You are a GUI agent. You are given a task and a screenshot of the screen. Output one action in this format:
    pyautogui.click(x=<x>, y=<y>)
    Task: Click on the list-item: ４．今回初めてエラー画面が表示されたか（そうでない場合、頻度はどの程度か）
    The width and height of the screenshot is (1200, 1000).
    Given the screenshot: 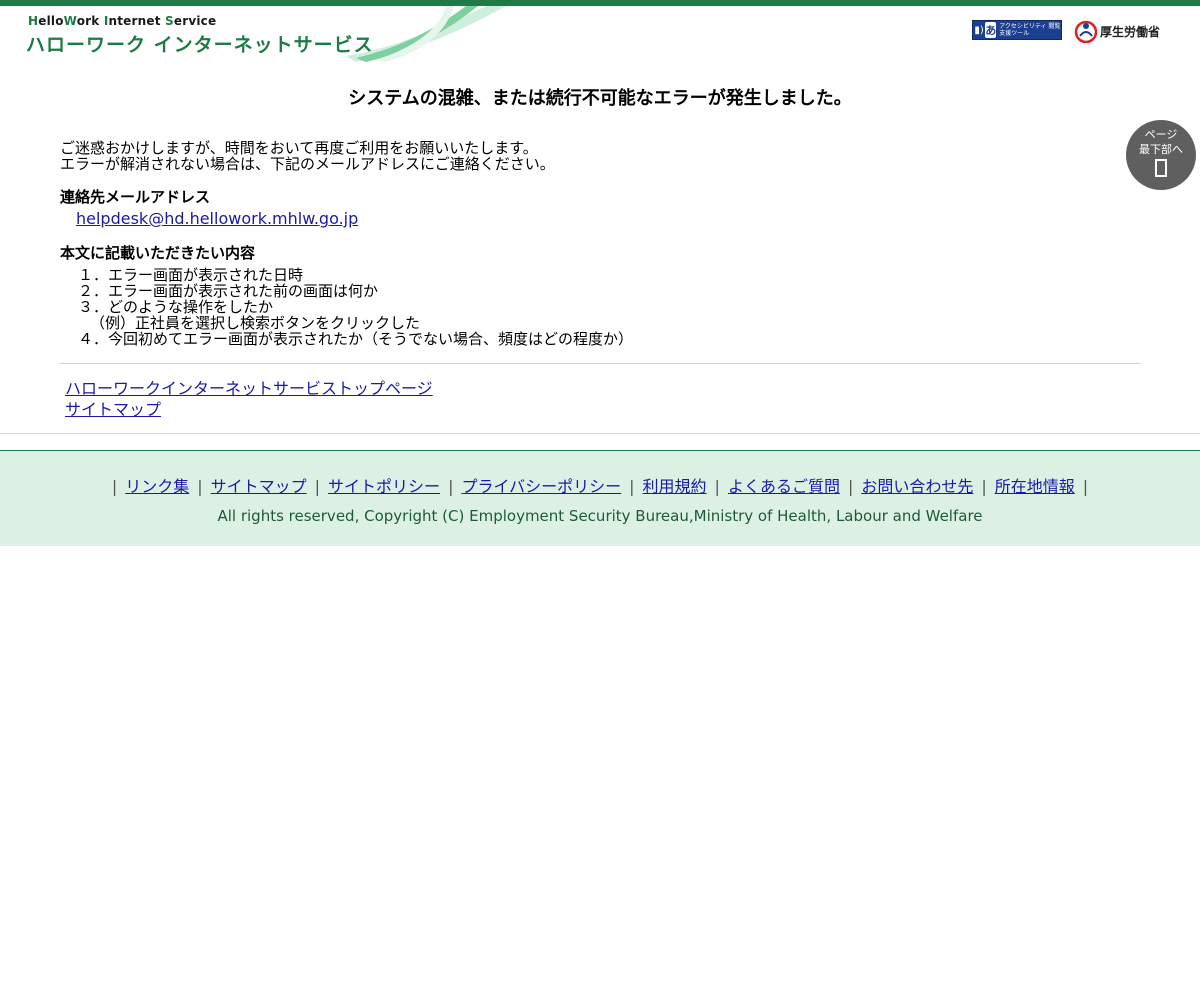 What is the action you would take?
    pyautogui.click(x=356, y=339)
    